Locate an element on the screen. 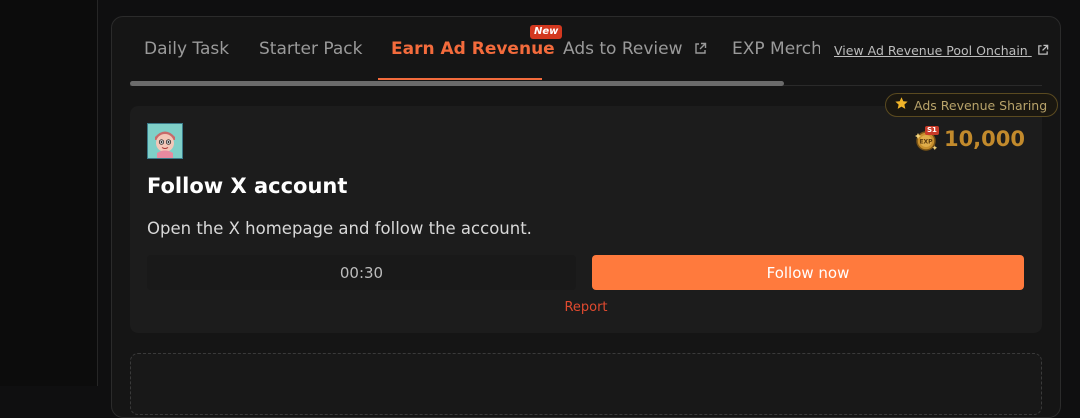  tab-starter-pack: Starter Pack is located at coordinates (310, 49).